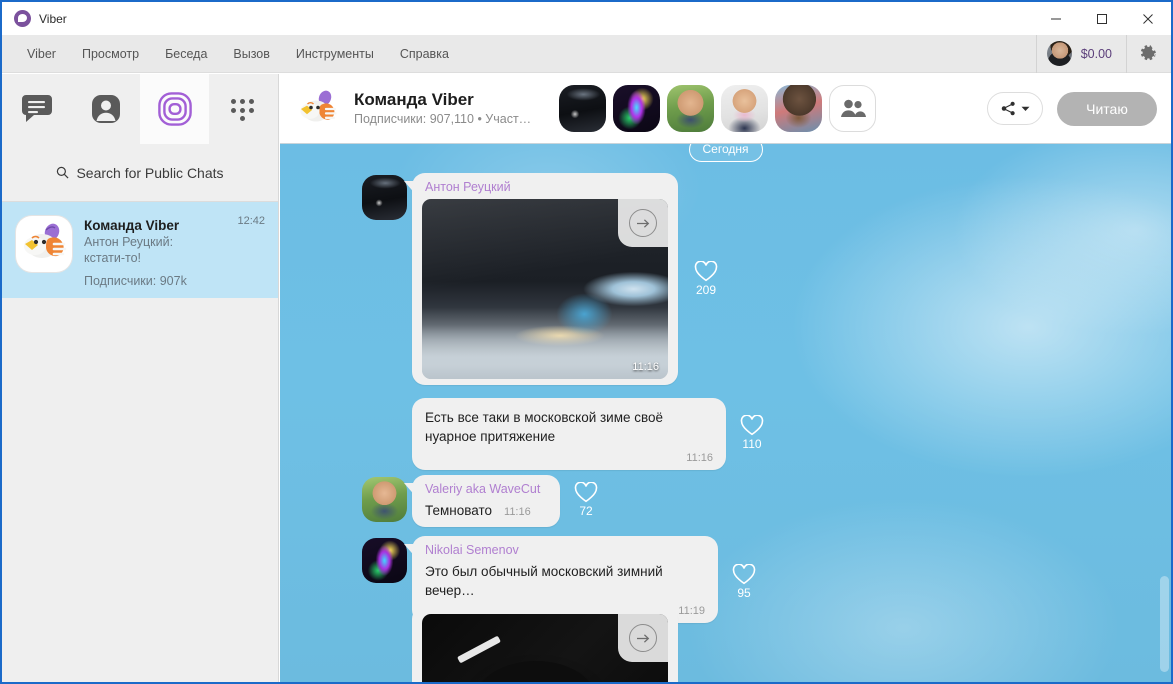 Image resolution: width=1173 pixels, height=684 pixels. What do you see at coordinates (459, 510) in the screenshot?
I see `message-text: Темновато` at bounding box center [459, 510].